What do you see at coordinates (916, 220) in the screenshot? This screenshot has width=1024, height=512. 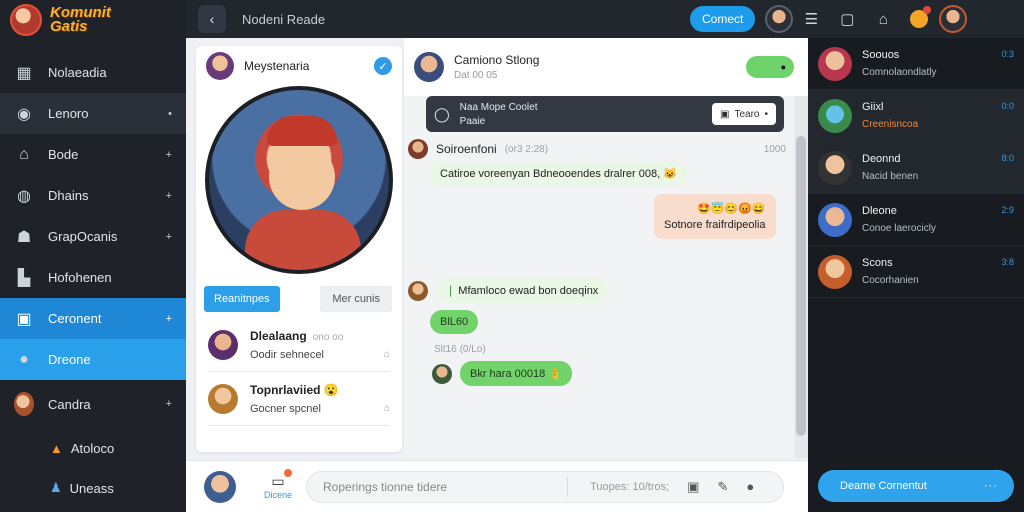 I see `conversation-item: Dleone 2:9 Conoe laerocicly` at bounding box center [916, 220].